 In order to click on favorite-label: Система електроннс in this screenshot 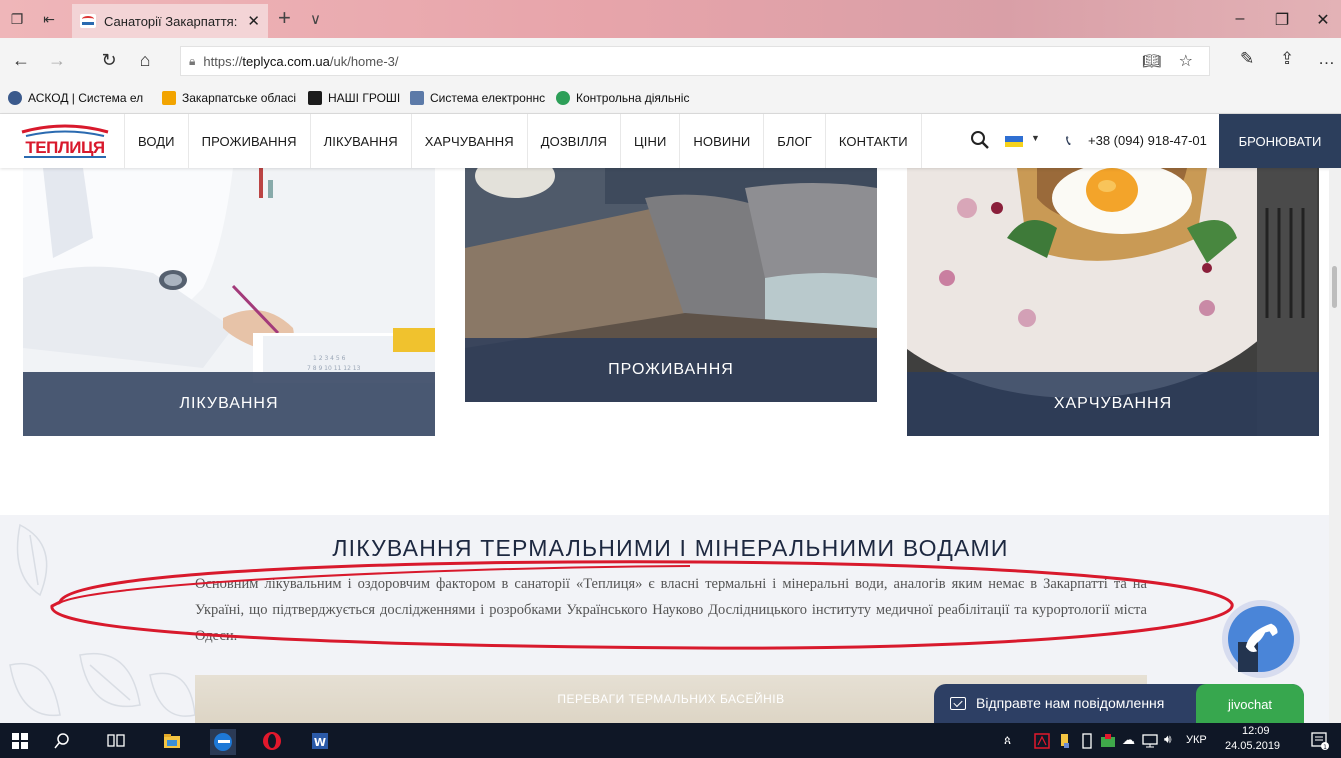, I will do `click(488, 98)`.